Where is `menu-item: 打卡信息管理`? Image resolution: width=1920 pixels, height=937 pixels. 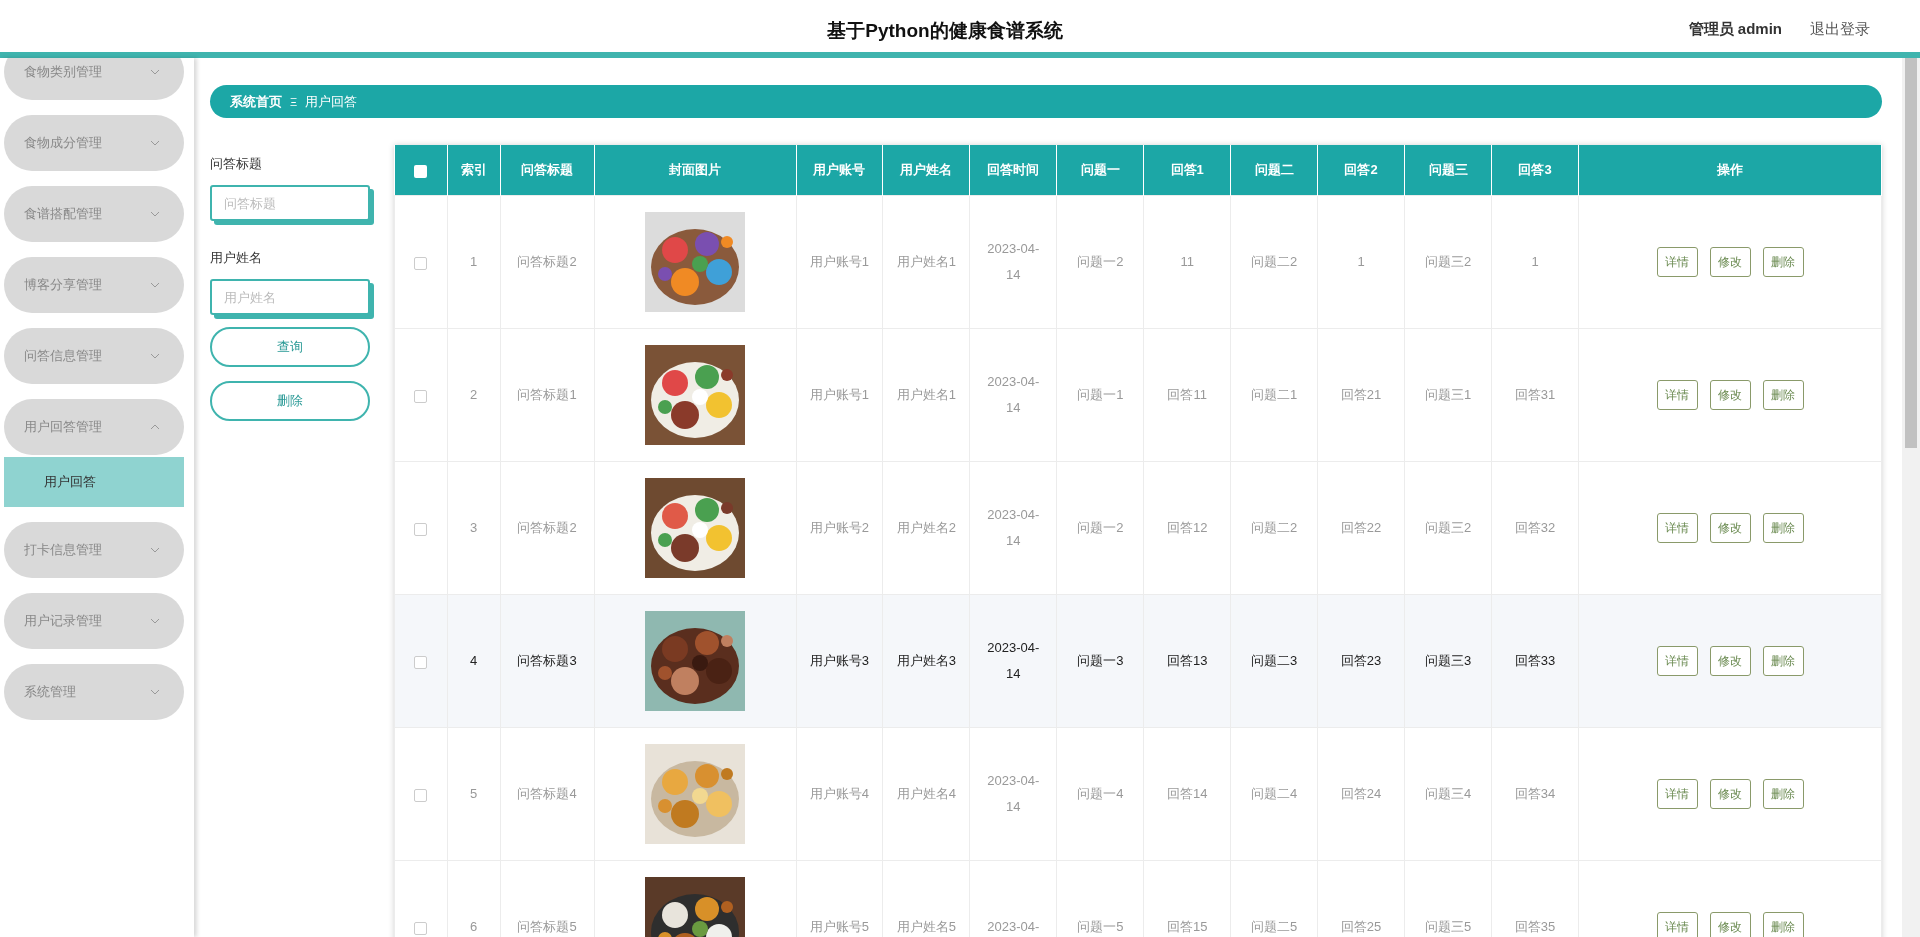 menu-item: 打卡信息管理 is located at coordinates (94, 550).